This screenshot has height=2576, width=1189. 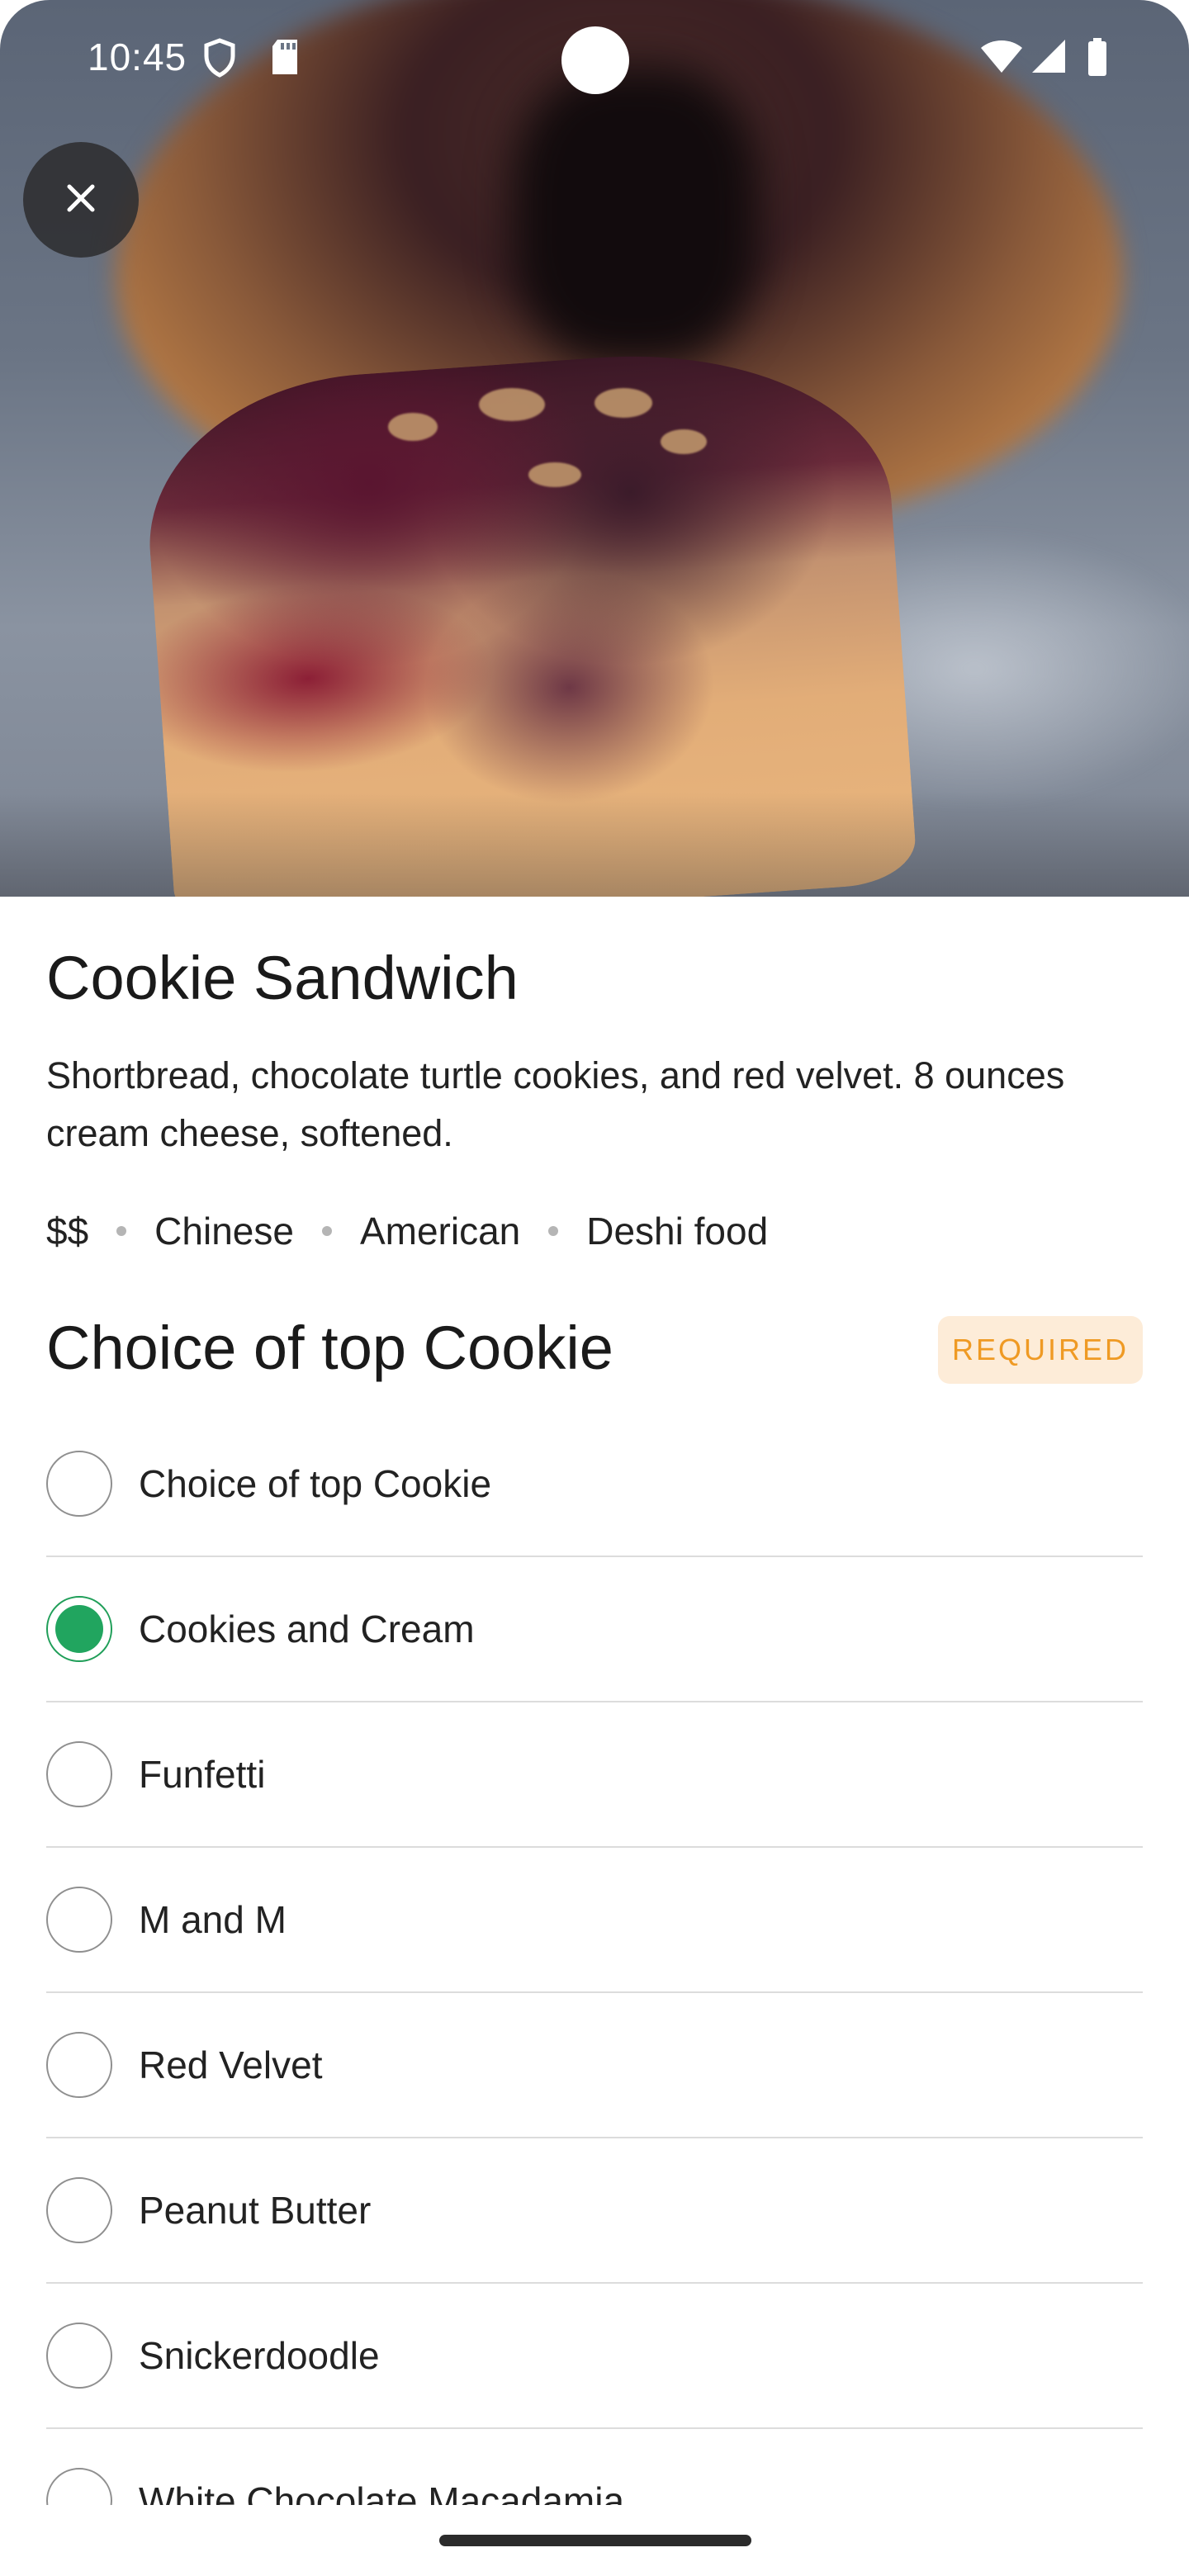 I want to click on option-row: Peanut Butter, so click(x=594, y=2211).